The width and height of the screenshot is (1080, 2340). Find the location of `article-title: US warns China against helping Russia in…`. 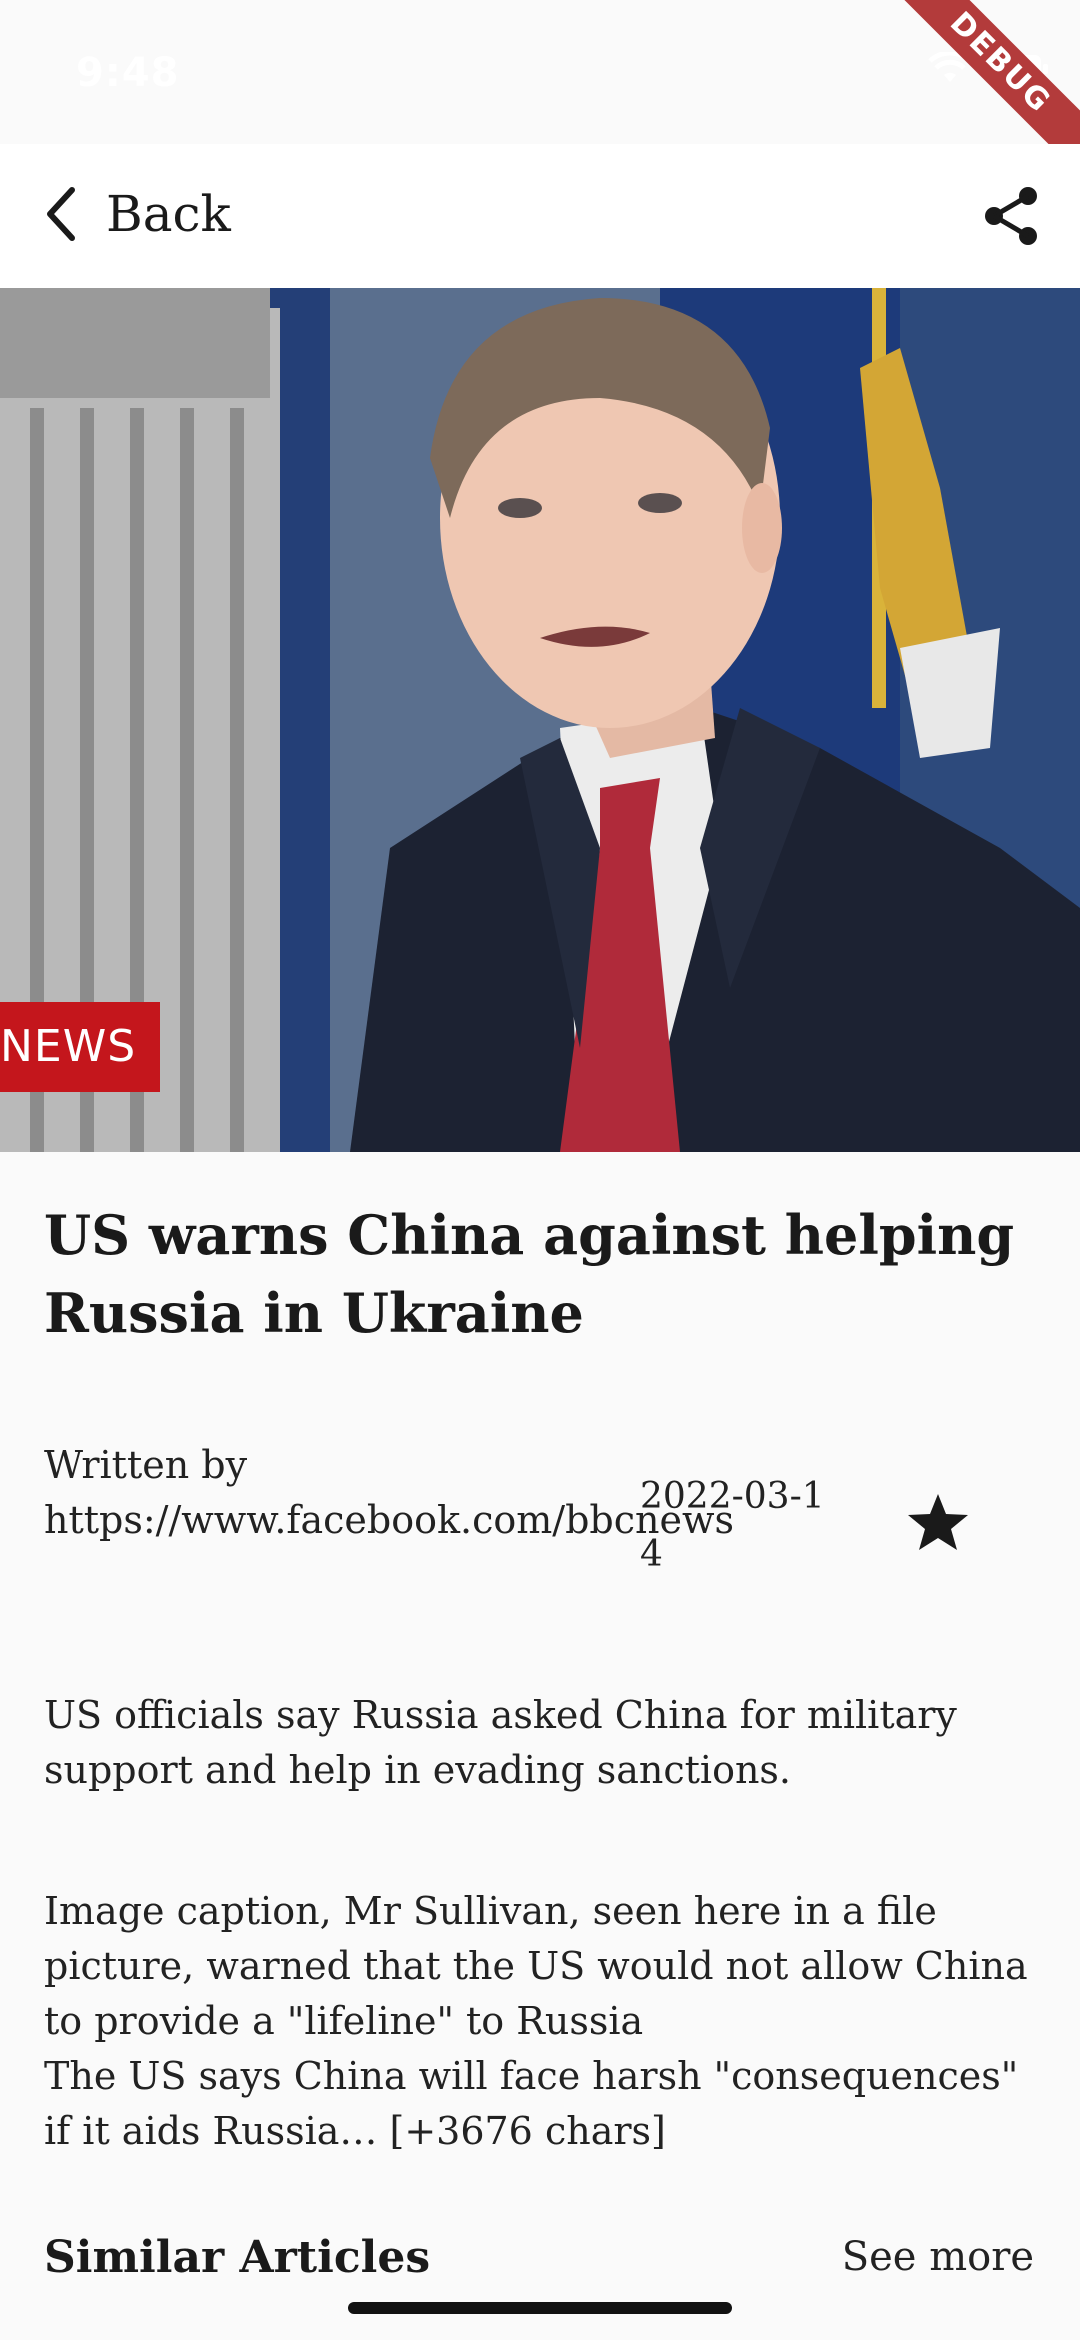

article-title: US warns China against helping Russia in… is located at coordinates (529, 1274).